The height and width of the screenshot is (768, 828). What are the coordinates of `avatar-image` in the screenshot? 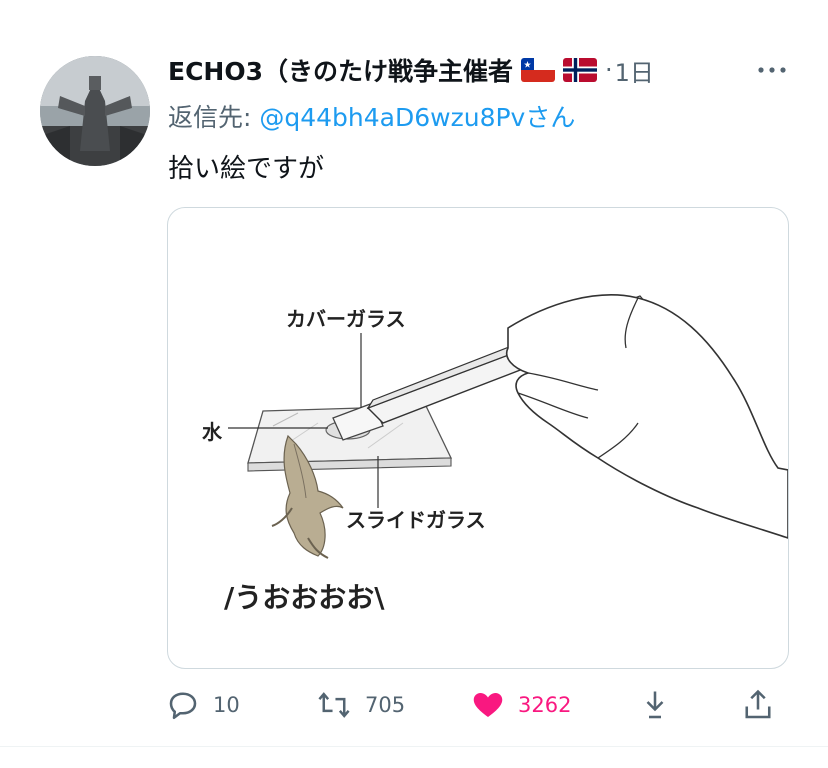 It's located at (95, 111).